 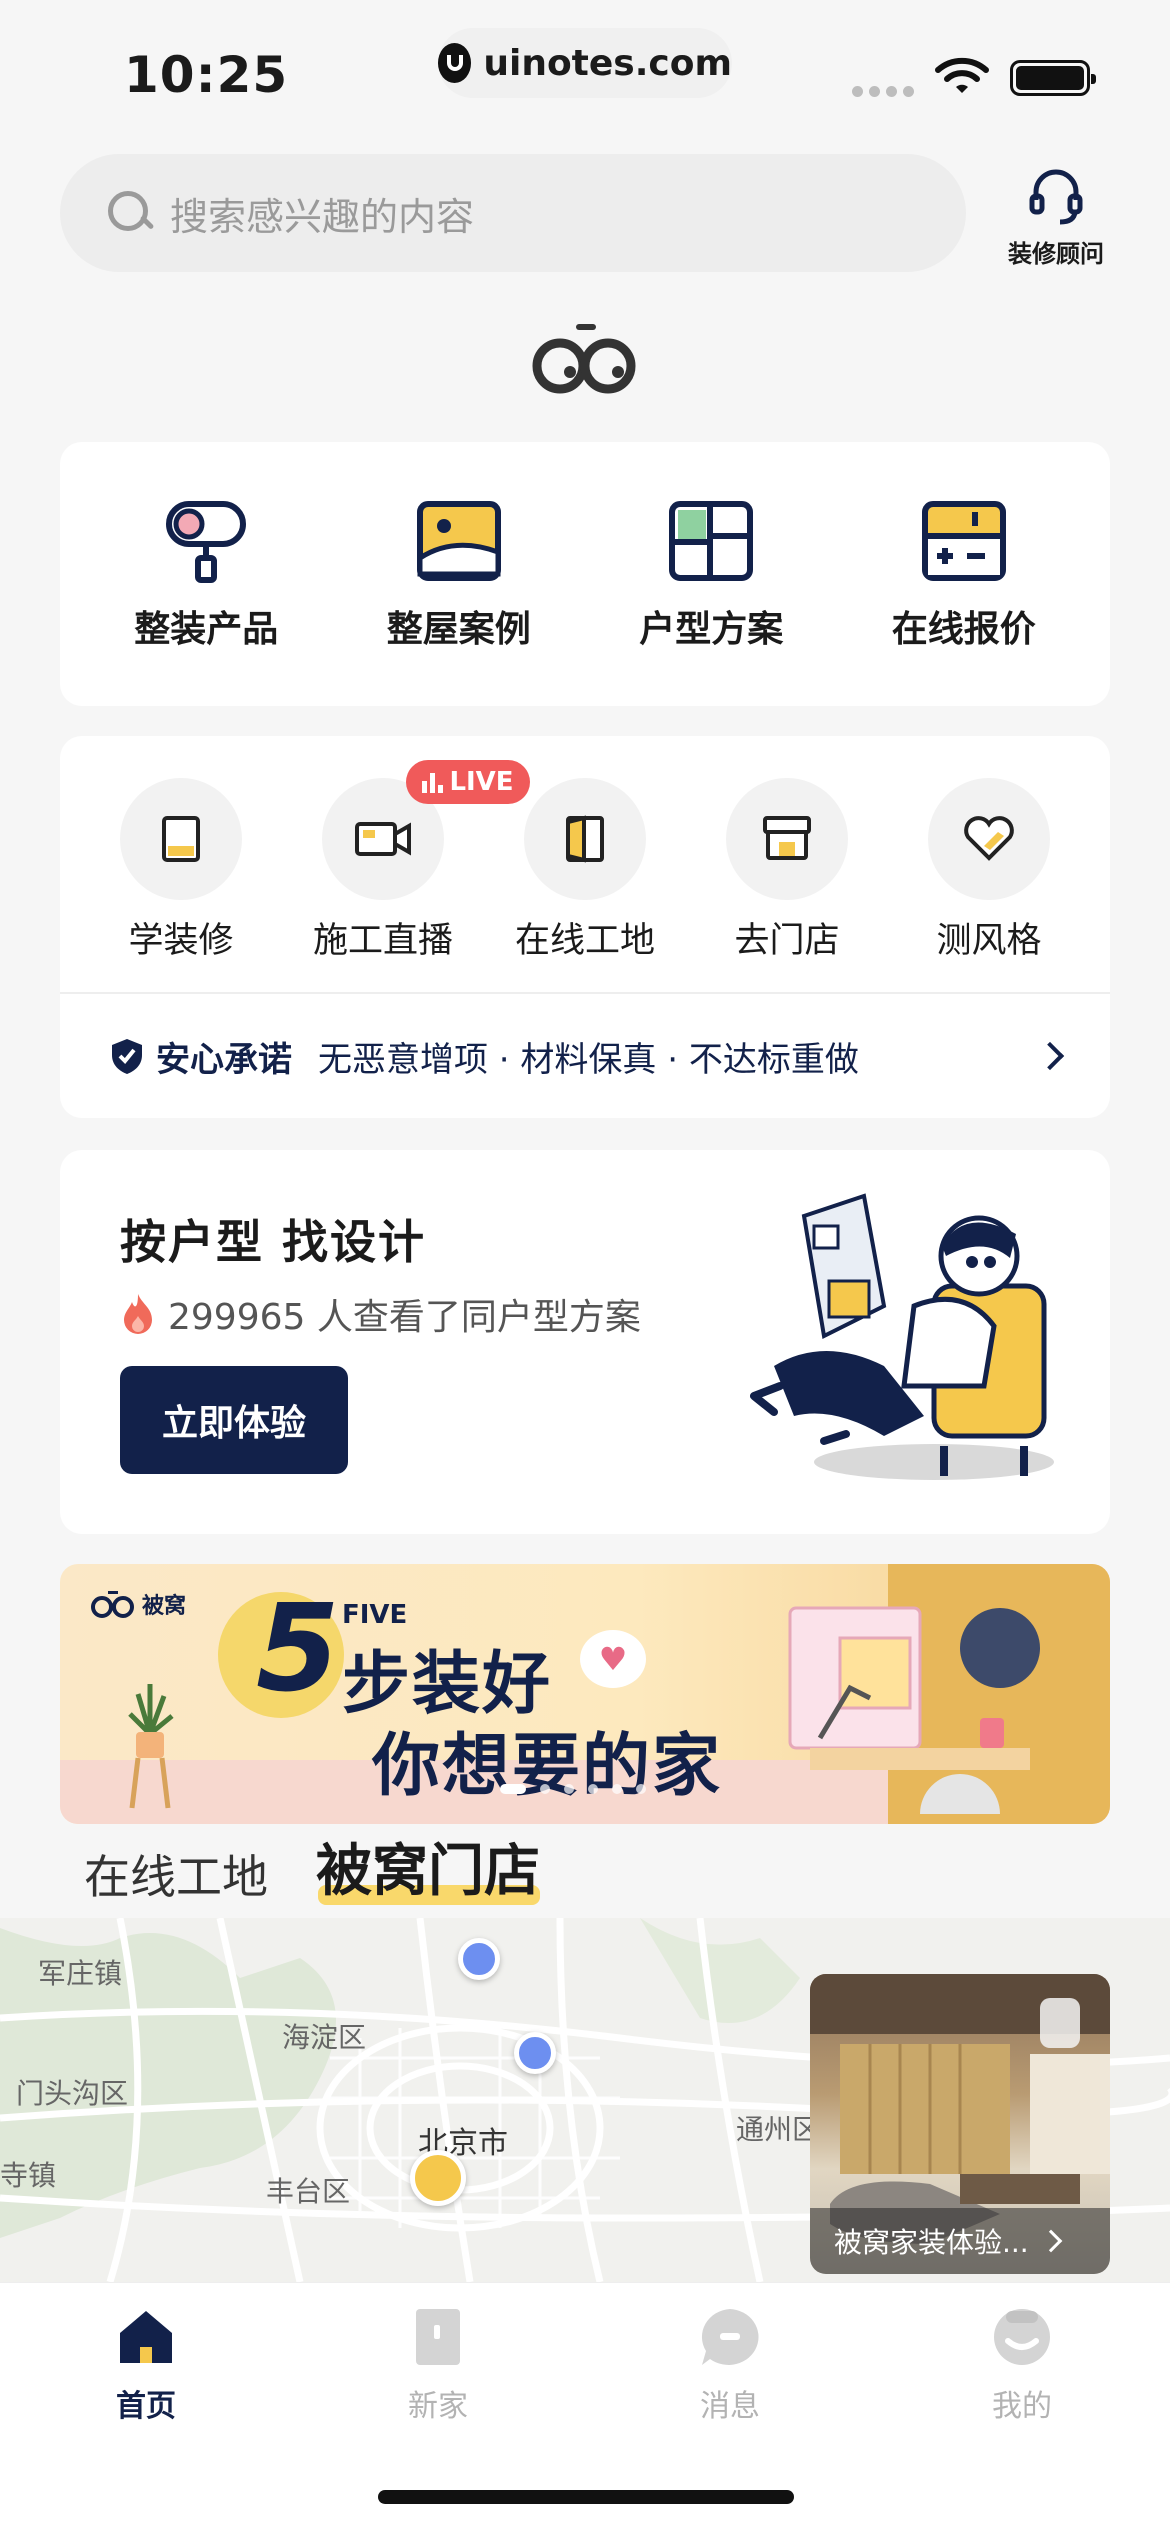 I want to click on flame-icon, so click(x=138, y=1314).